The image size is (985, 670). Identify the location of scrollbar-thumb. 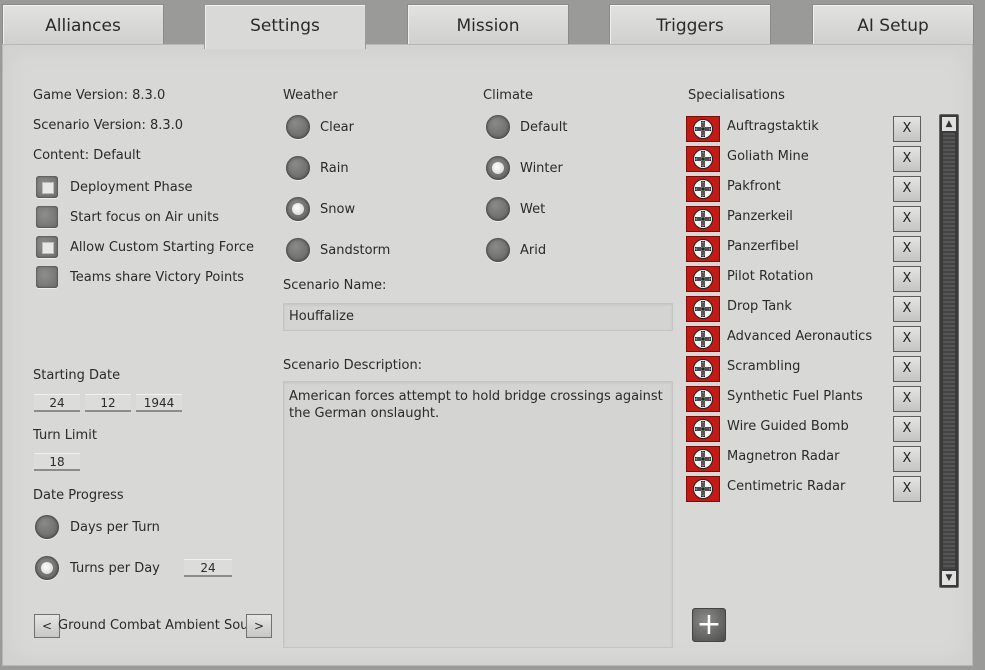
(949, 351).